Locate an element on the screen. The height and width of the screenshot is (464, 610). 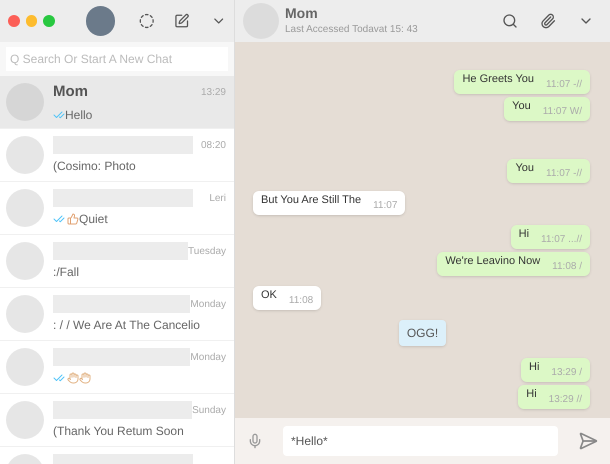
status-icon is located at coordinates (146, 21).